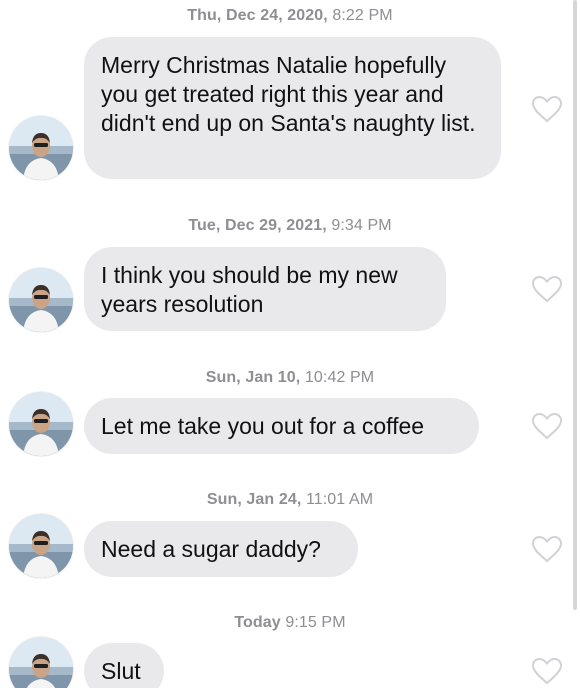  I want to click on message-bubble: Need a sugar daddy?, so click(221, 549).